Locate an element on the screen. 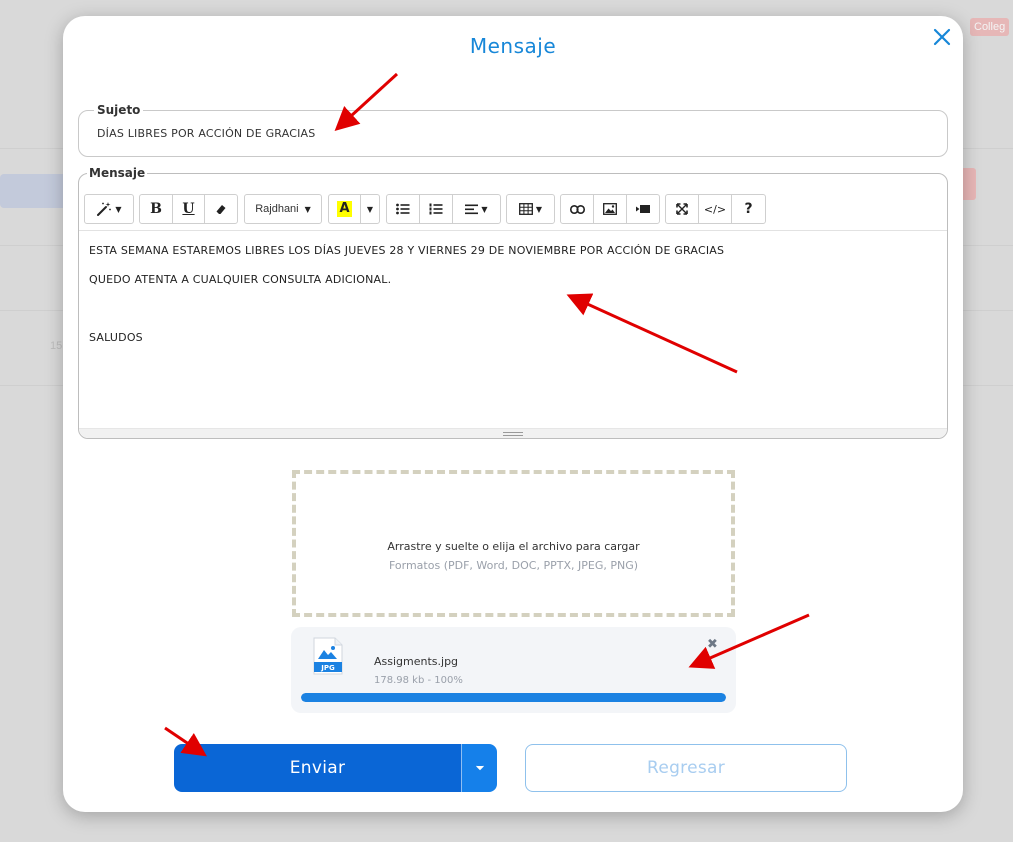 This screenshot has height=842, width=1013. send-button: Enviar is located at coordinates (317, 768).